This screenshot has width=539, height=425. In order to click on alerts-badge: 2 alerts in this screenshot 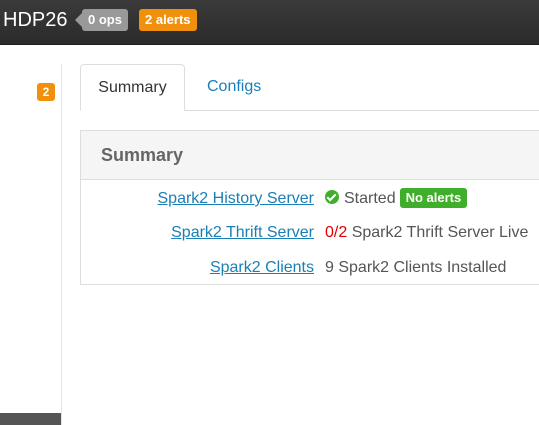, I will do `click(168, 20)`.